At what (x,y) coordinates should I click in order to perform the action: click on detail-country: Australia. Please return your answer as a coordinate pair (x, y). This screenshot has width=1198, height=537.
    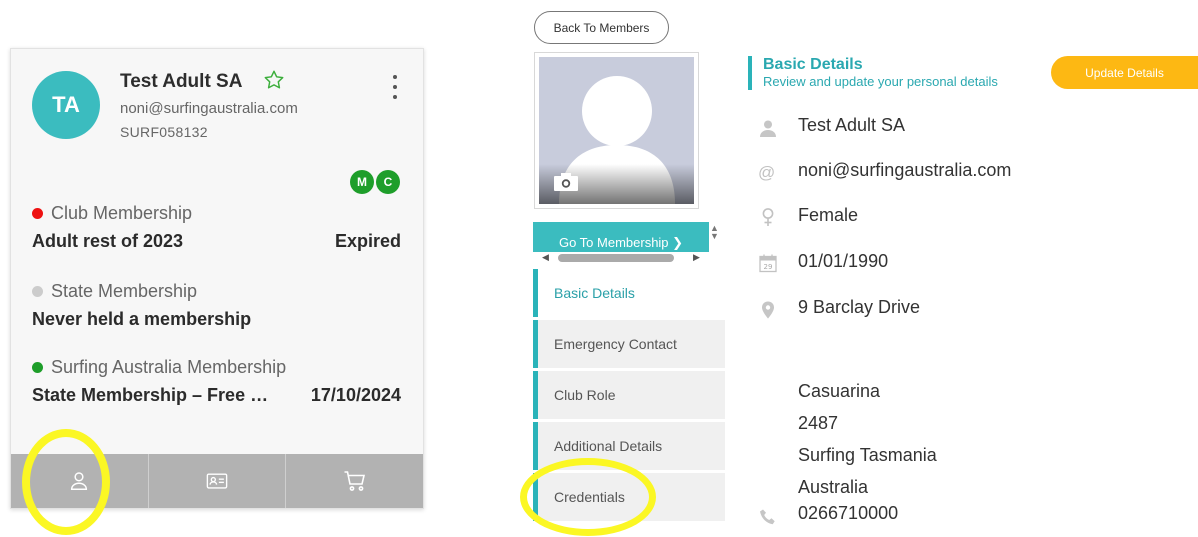
    Looking at the image, I should click on (833, 487).